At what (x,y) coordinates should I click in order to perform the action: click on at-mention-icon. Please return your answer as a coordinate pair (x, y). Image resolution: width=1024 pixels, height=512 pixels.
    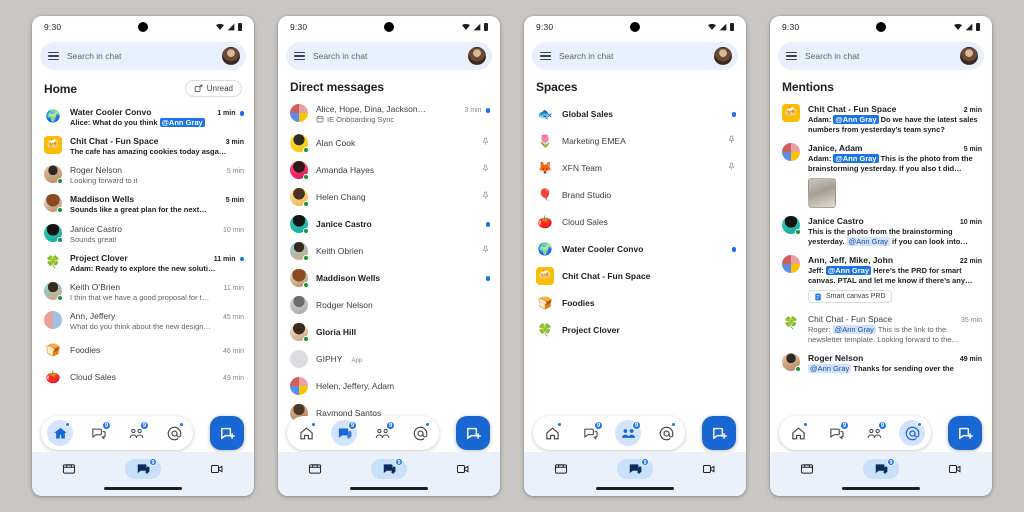
    Looking at the image, I should click on (912, 433).